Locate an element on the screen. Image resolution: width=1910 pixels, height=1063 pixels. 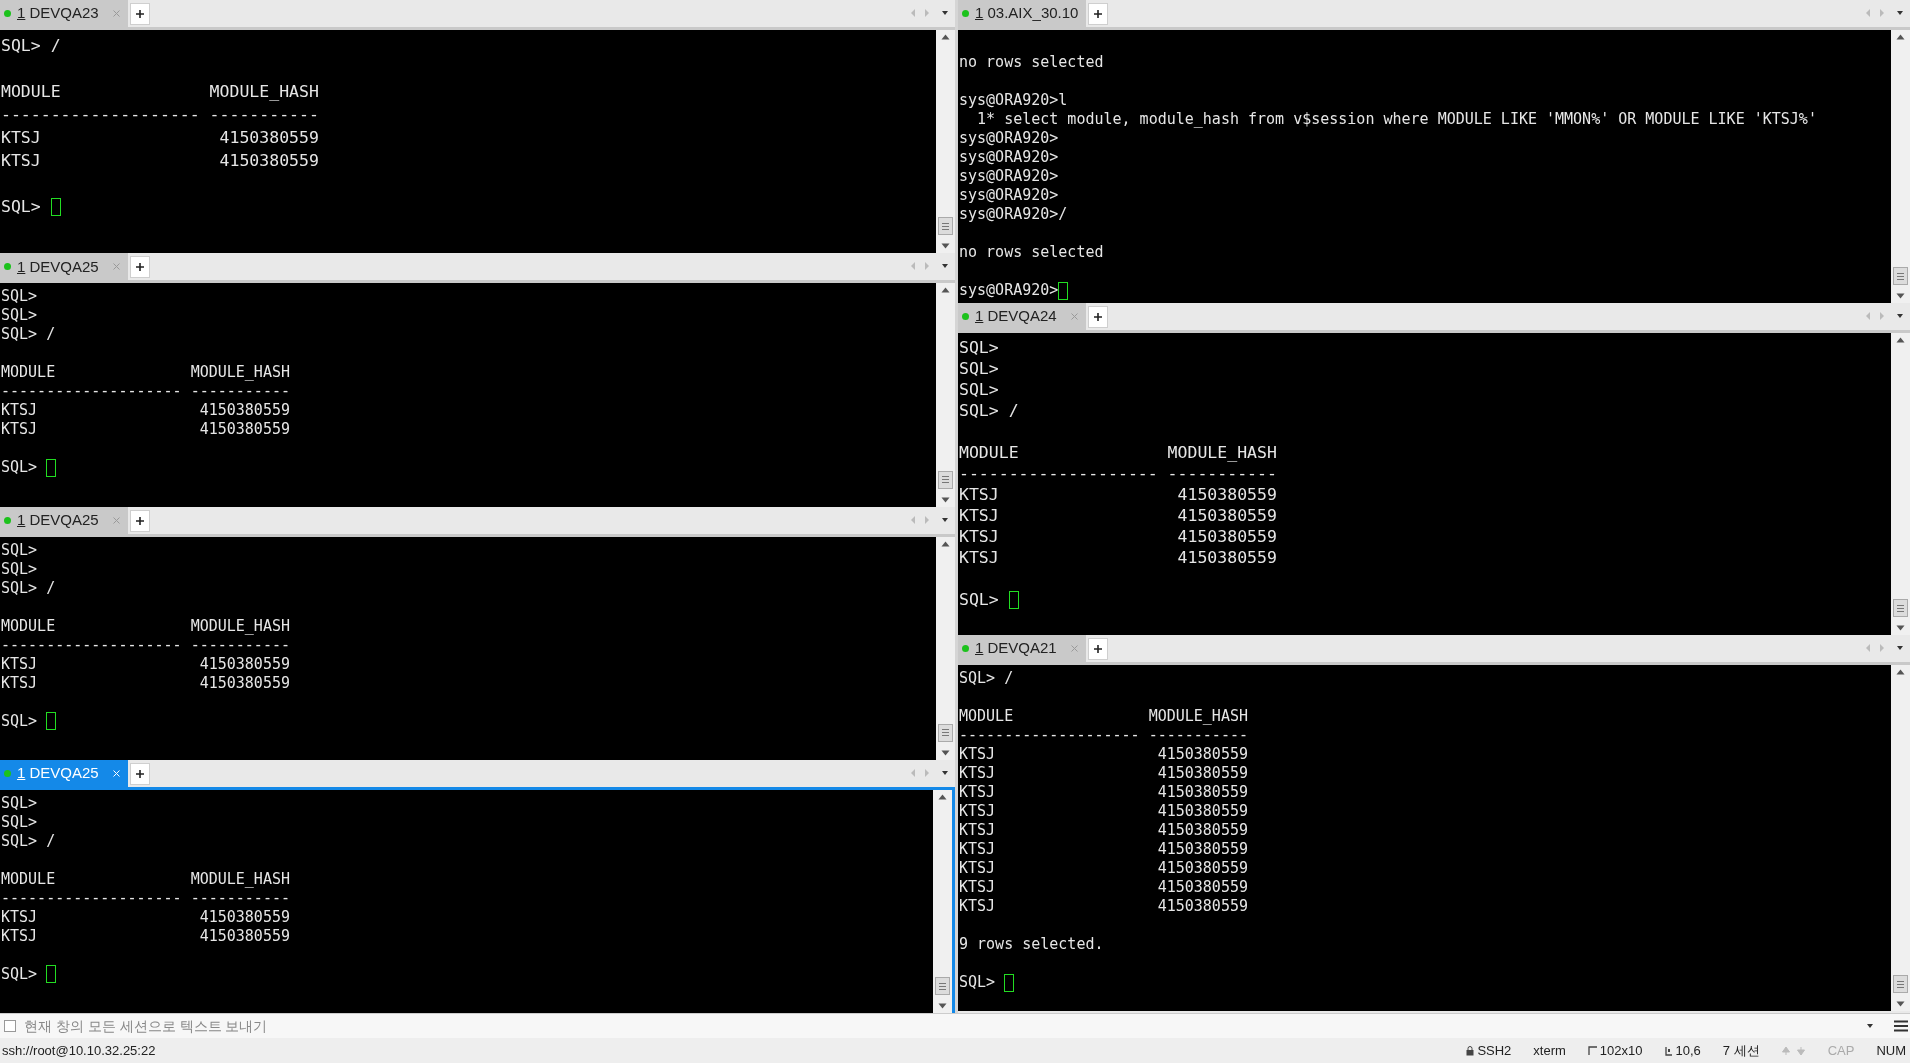
session-tab: 1 DEVQA21 is located at coordinates (1022, 648).